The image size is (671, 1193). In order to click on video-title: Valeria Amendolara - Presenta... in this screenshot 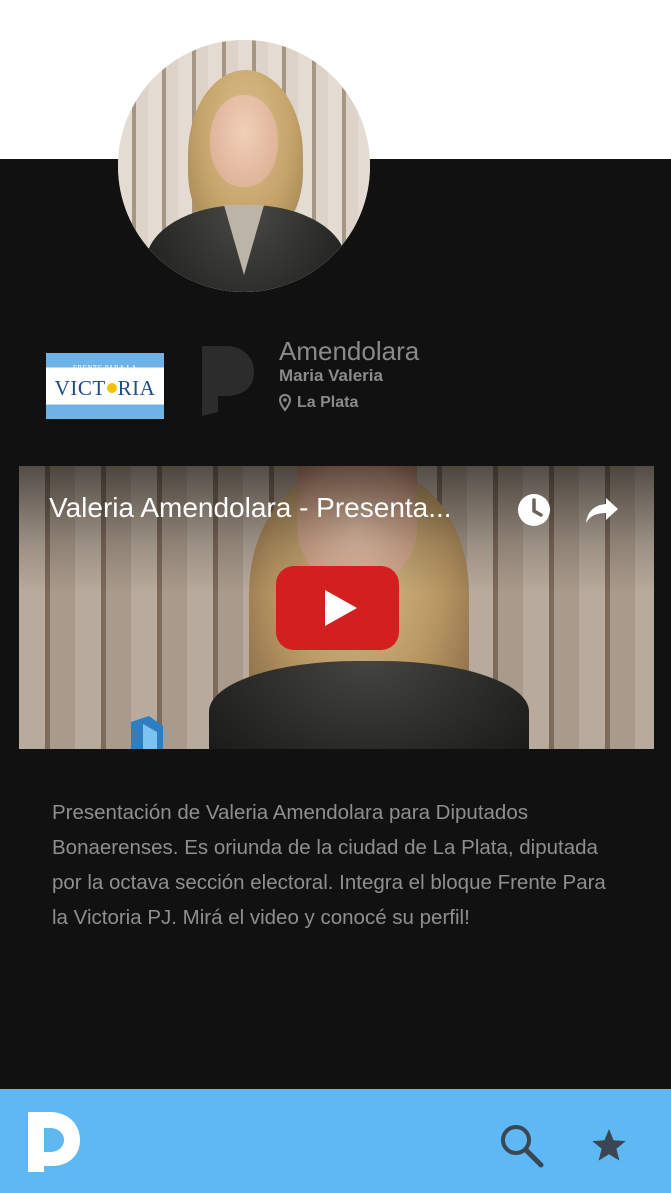, I will do `click(250, 508)`.